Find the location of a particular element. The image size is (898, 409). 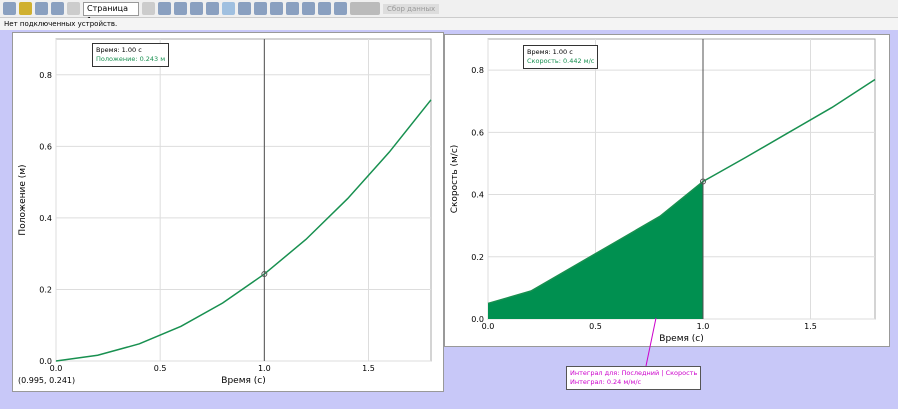

print-icon is located at coordinates (57, 8).